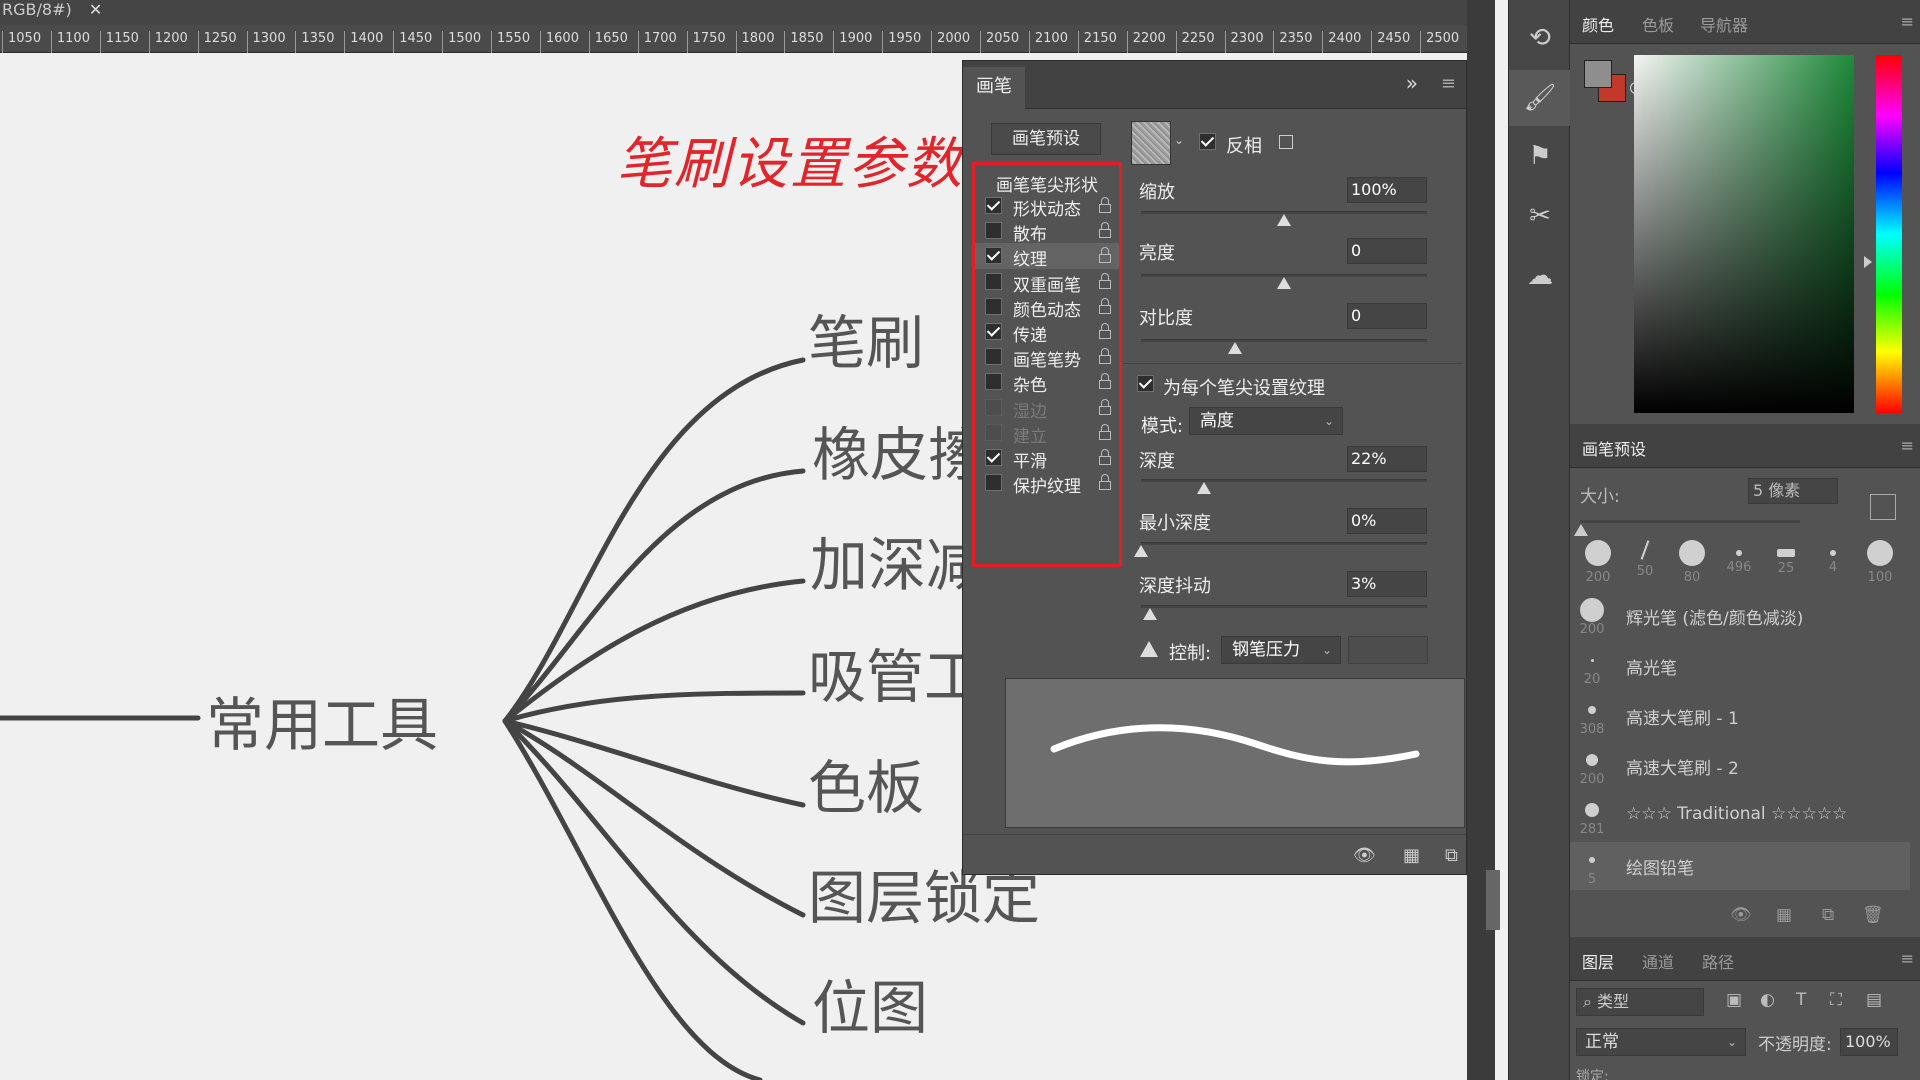 The height and width of the screenshot is (1080, 1920). I want to click on opacity-input: 100%, so click(1869, 1042).